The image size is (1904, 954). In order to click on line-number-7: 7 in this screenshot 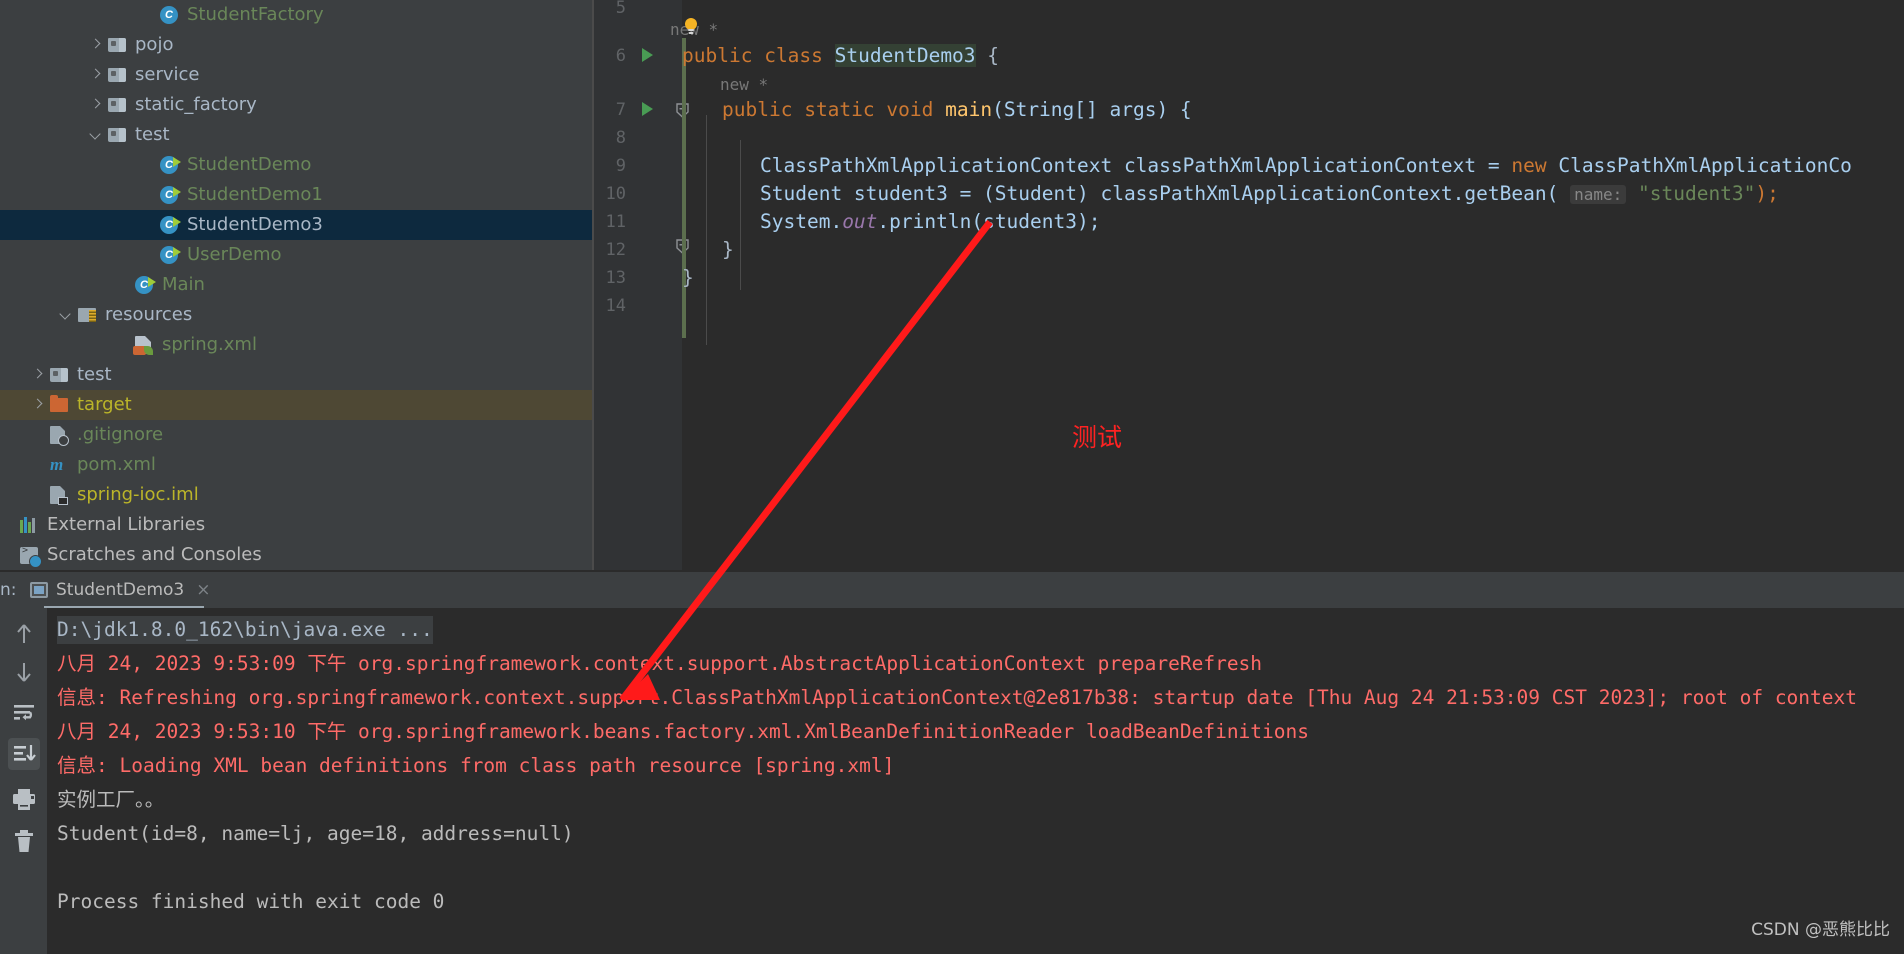, I will do `click(620, 110)`.